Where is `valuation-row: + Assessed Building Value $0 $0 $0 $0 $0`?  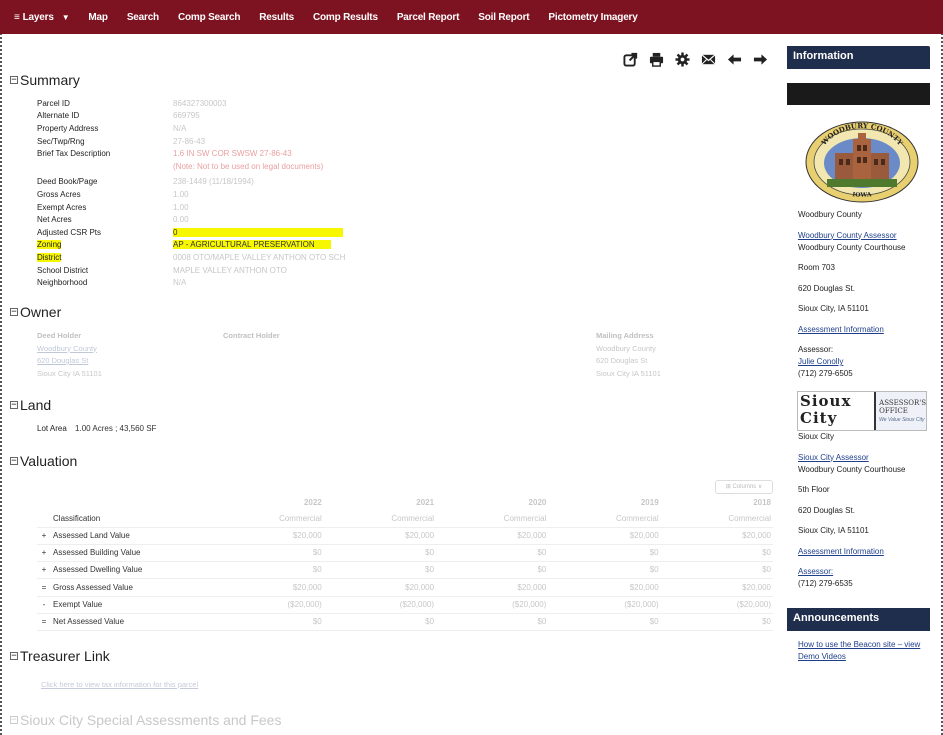
valuation-row: + Assessed Building Value $0 $0 $0 $0 $0 is located at coordinates (405, 553).